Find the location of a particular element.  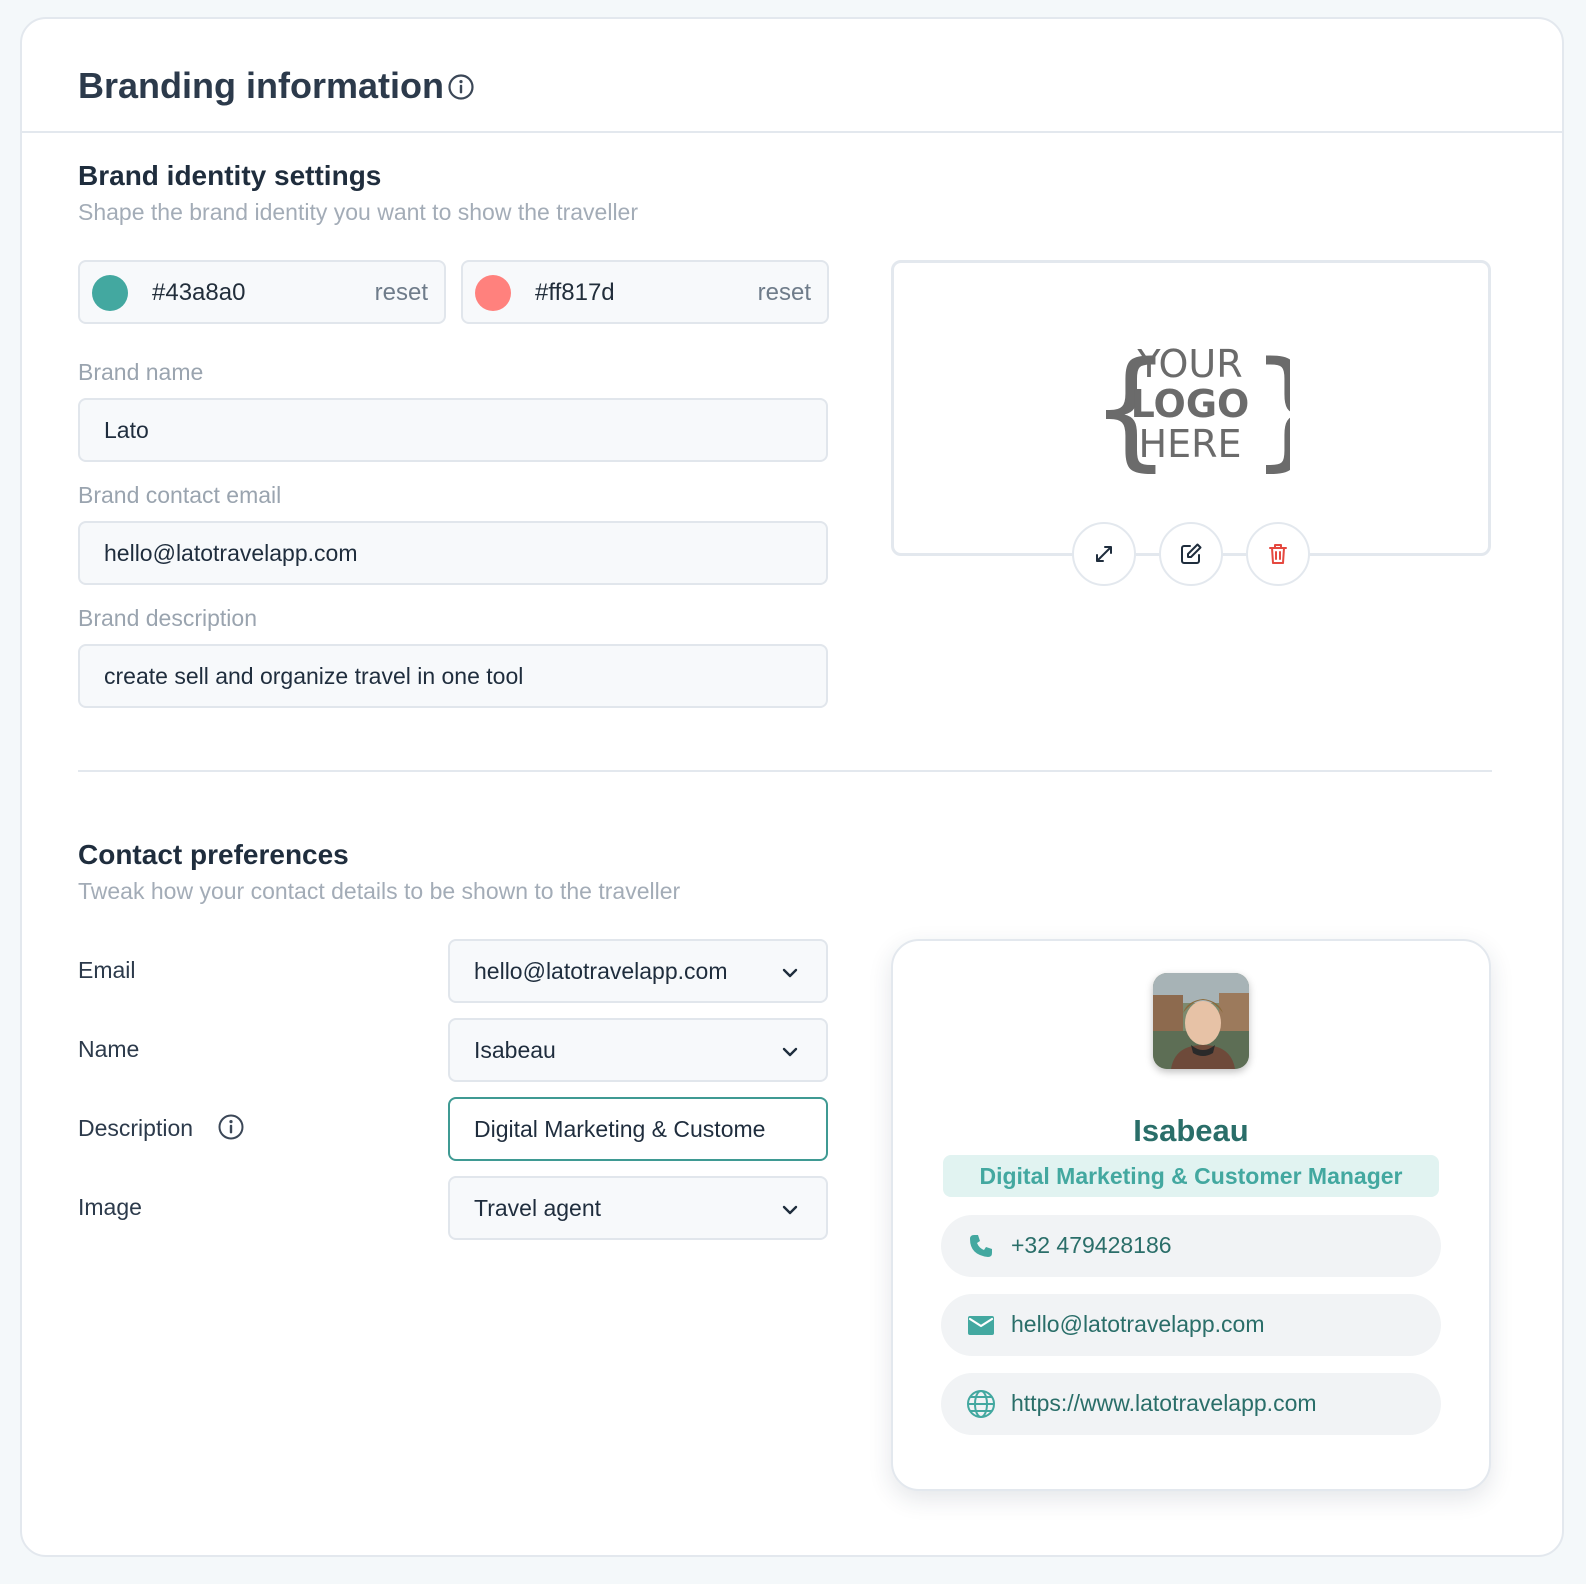

image-select-value: Travel agent is located at coordinates (537, 1208).